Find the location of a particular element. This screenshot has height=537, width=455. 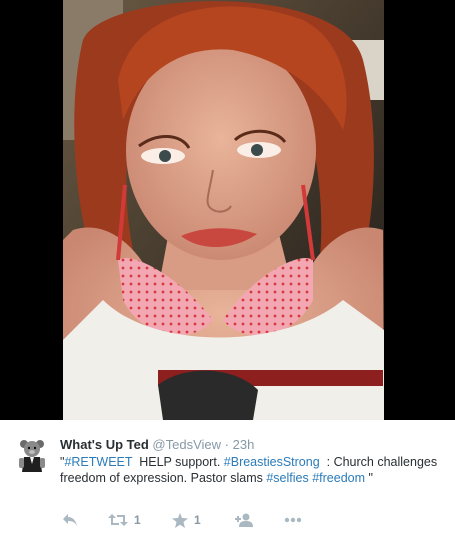

hashtag-retweet: #RETWEET is located at coordinates (98, 462).